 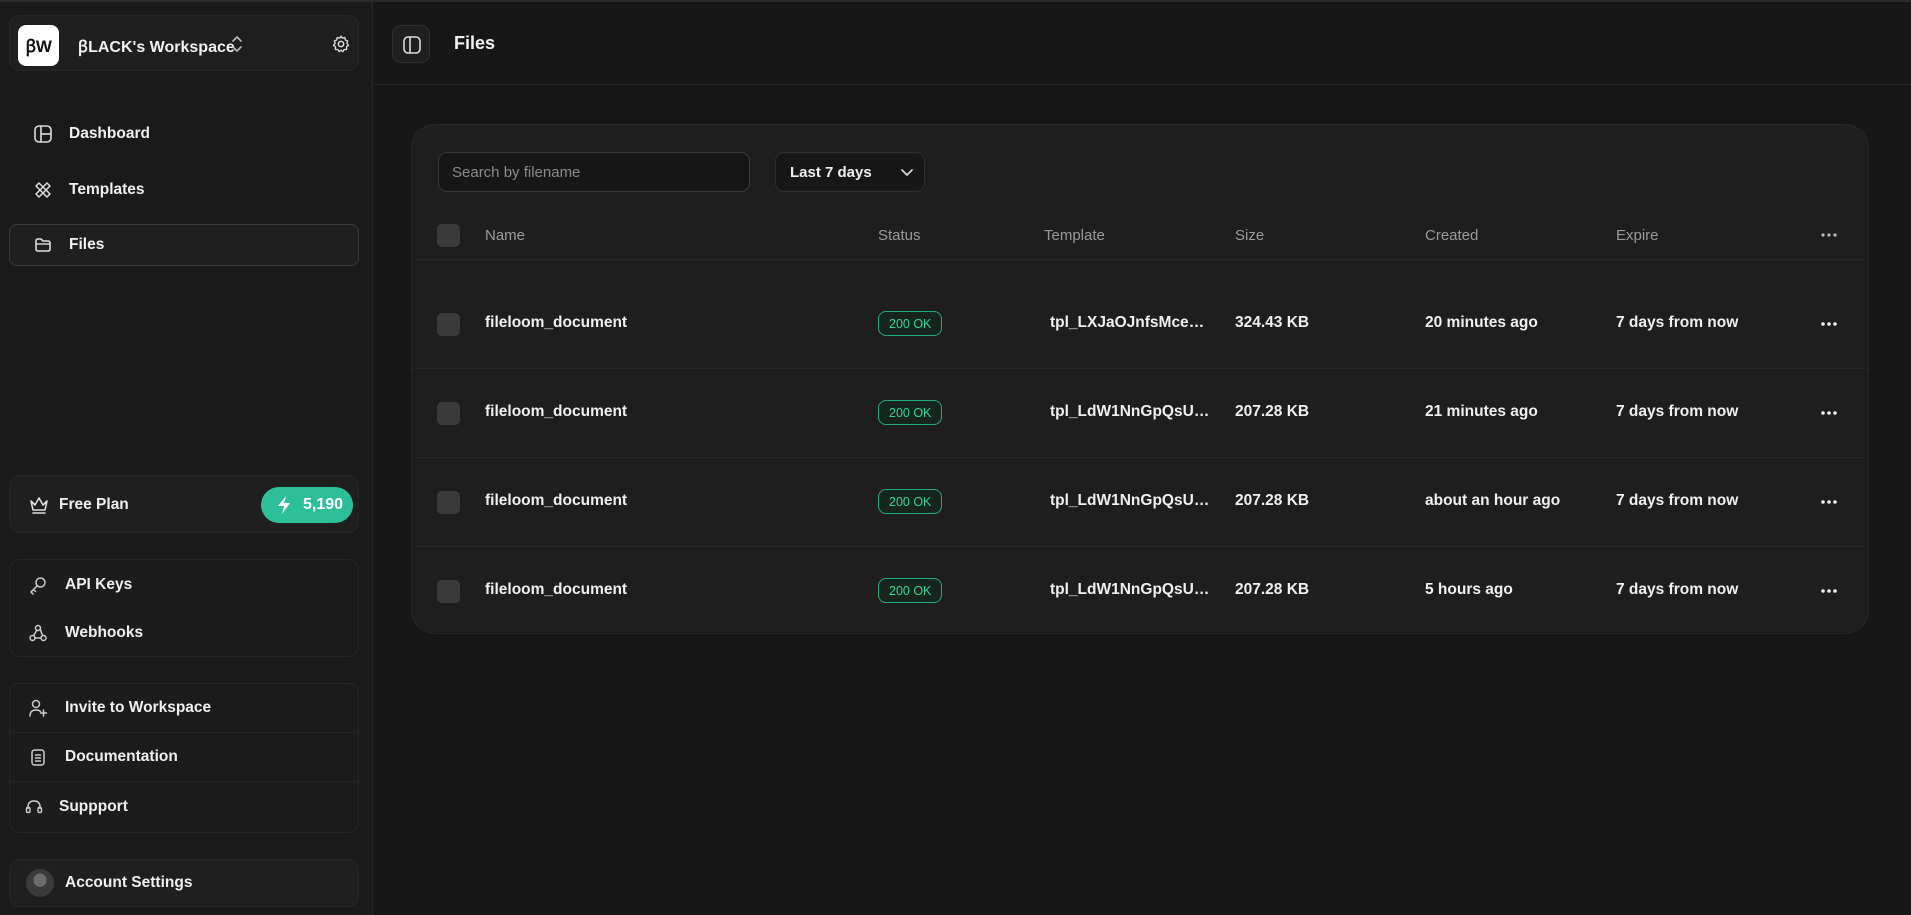 What do you see at coordinates (448, 235) in the screenshot?
I see `select-all-checkbox` at bounding box center [448, 235].